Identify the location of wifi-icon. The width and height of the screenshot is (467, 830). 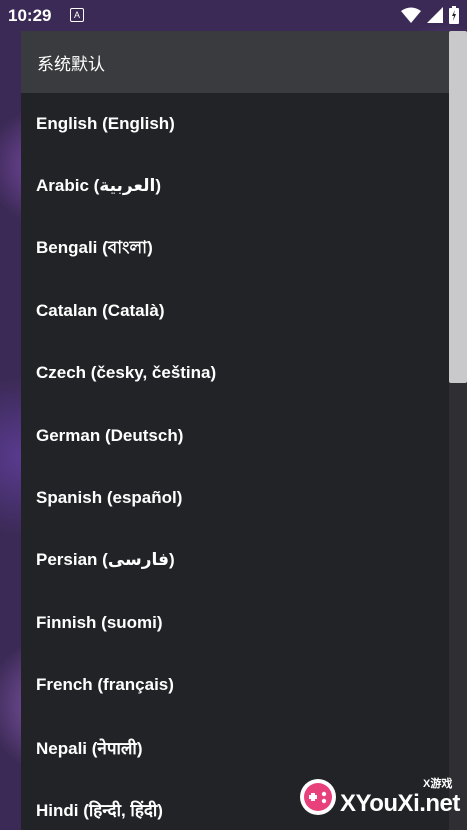
(411, 17).